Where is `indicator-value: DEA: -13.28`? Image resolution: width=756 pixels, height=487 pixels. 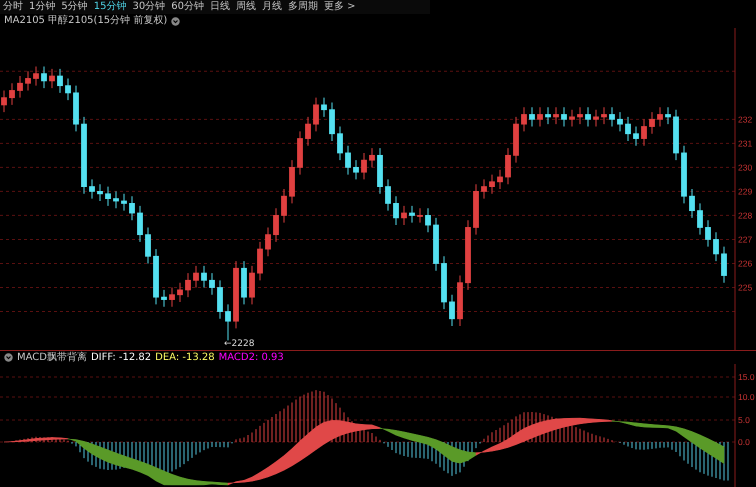
indicator-value: DEA: -13.28 is located at coordinates (185, 357).